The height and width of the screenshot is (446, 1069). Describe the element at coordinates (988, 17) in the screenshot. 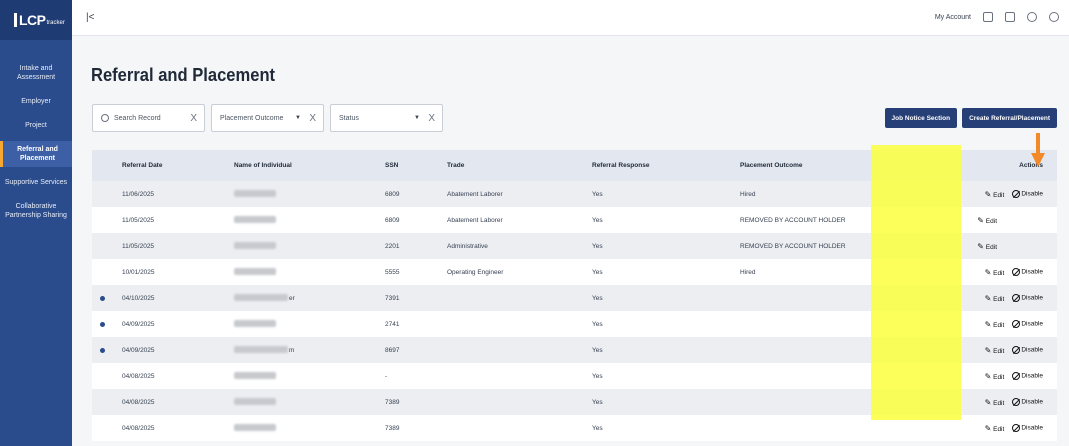

I see `fullscreen-icon` at that location.